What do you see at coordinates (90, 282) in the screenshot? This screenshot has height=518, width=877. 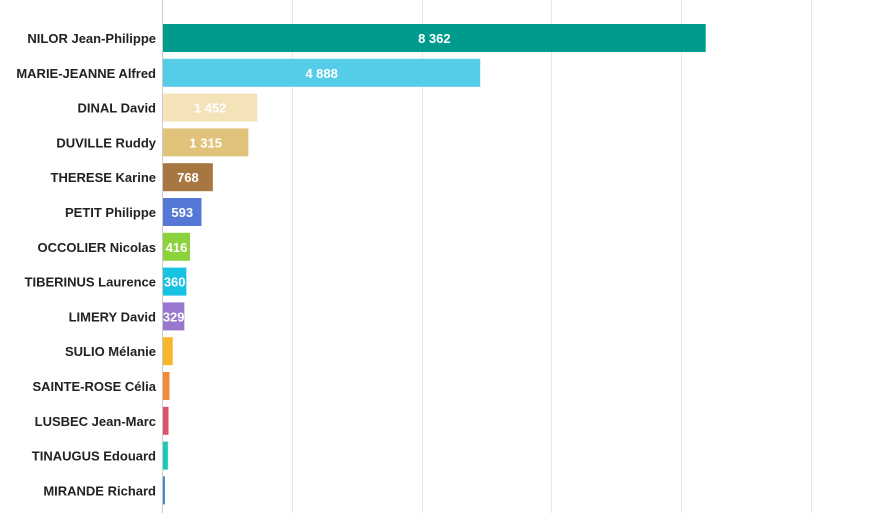 I see `category-label: TIBERINUS Laurence` at bounding box center [90, 282].